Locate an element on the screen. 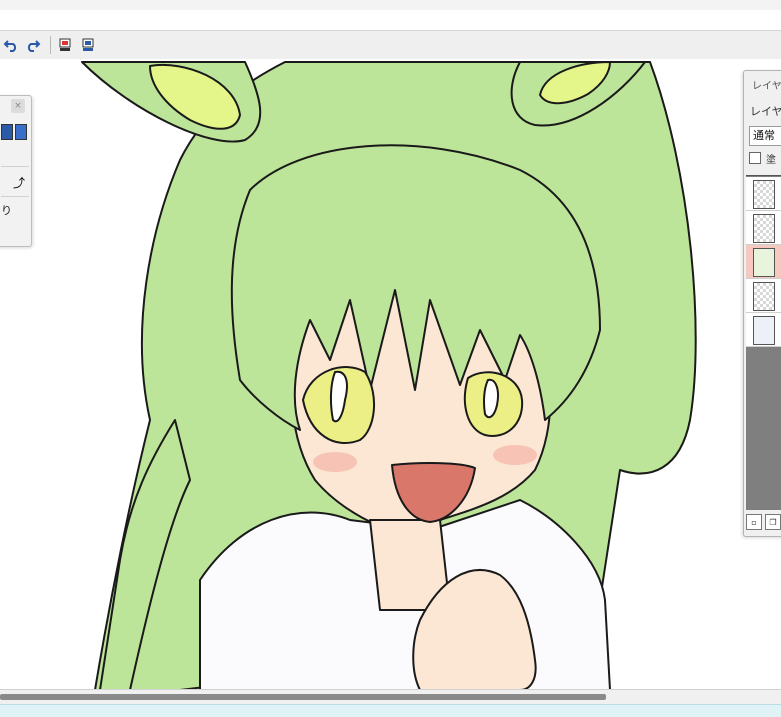  layer-list is located at coordinates (763, 342).